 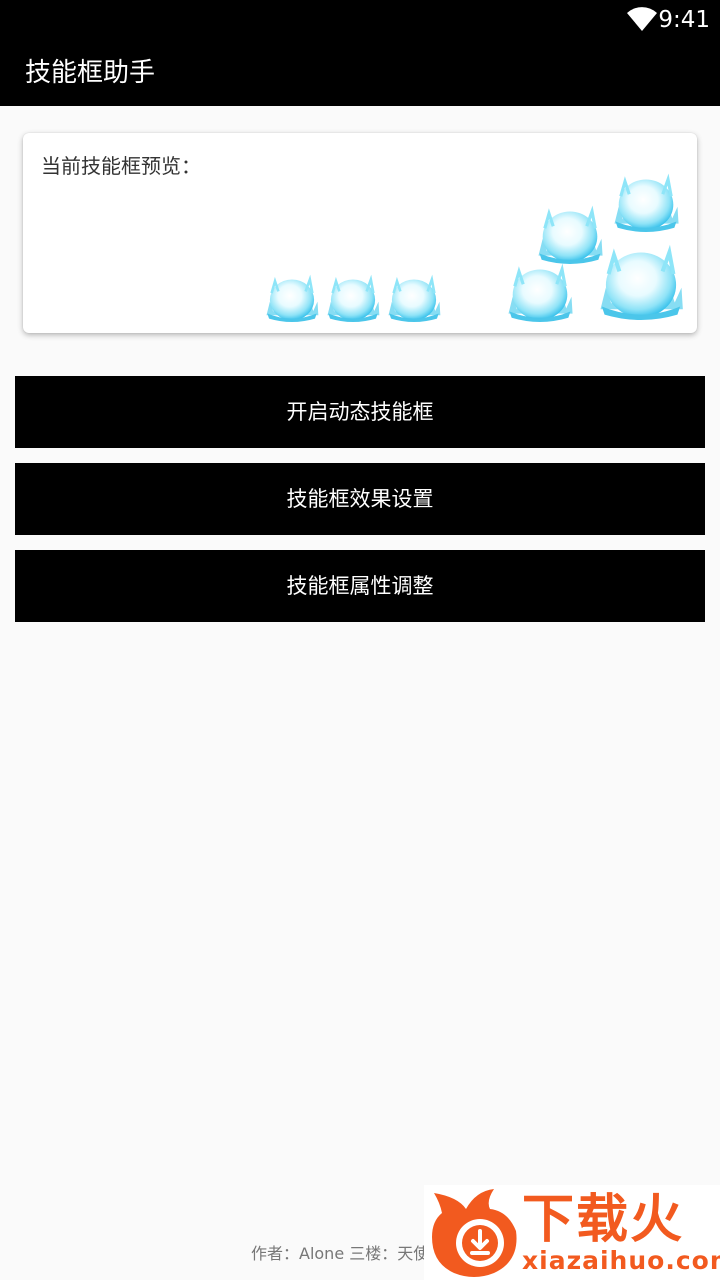 I want to click on status-time: 9:41, so click(x=684, y=20).